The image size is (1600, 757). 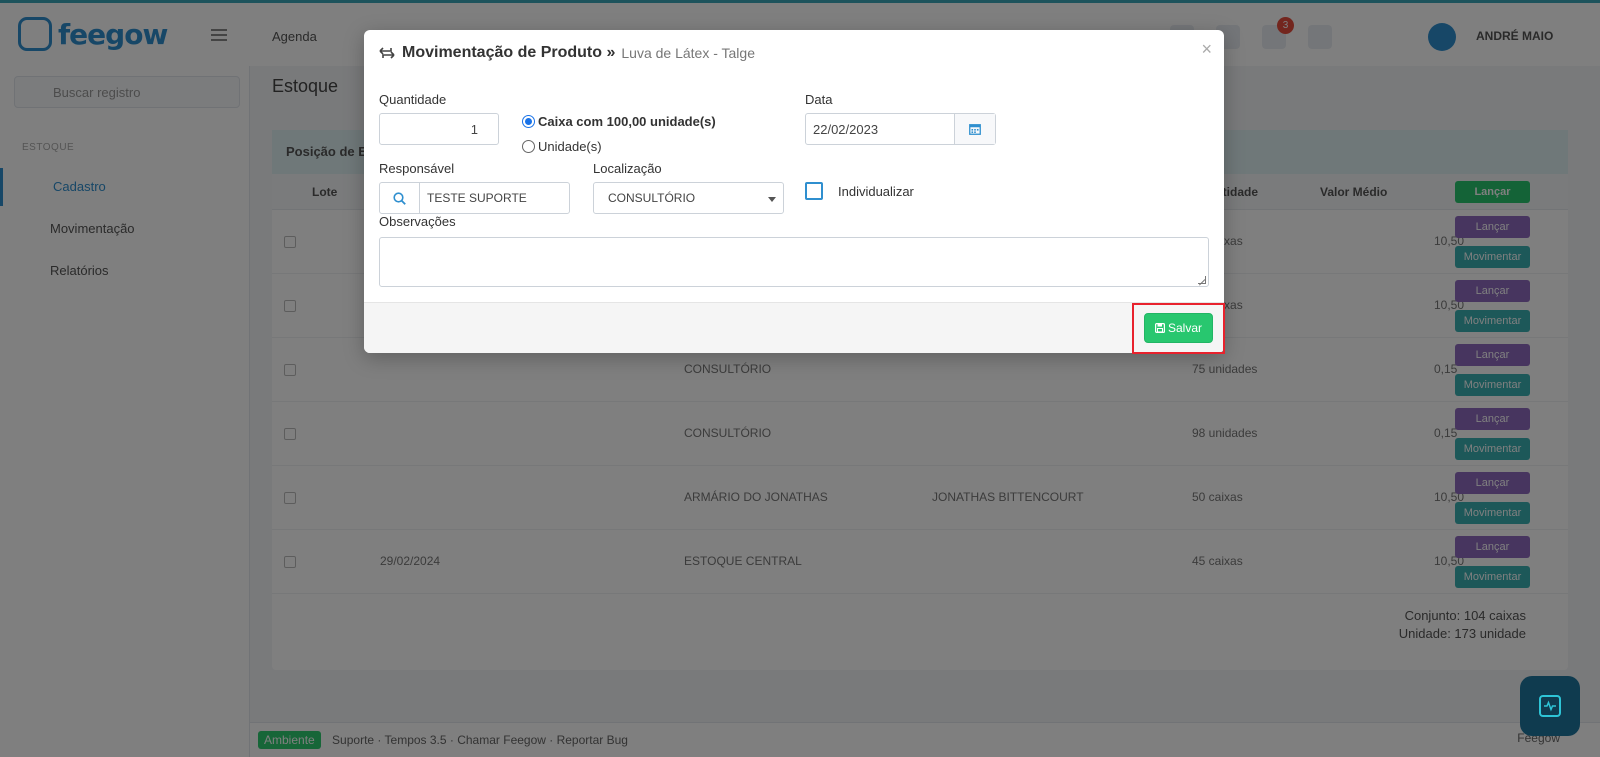 What do you see at coordinates (387, 53) in the screenshot?
I see `swap-arrows-icon` at bounding box center [387, 53].